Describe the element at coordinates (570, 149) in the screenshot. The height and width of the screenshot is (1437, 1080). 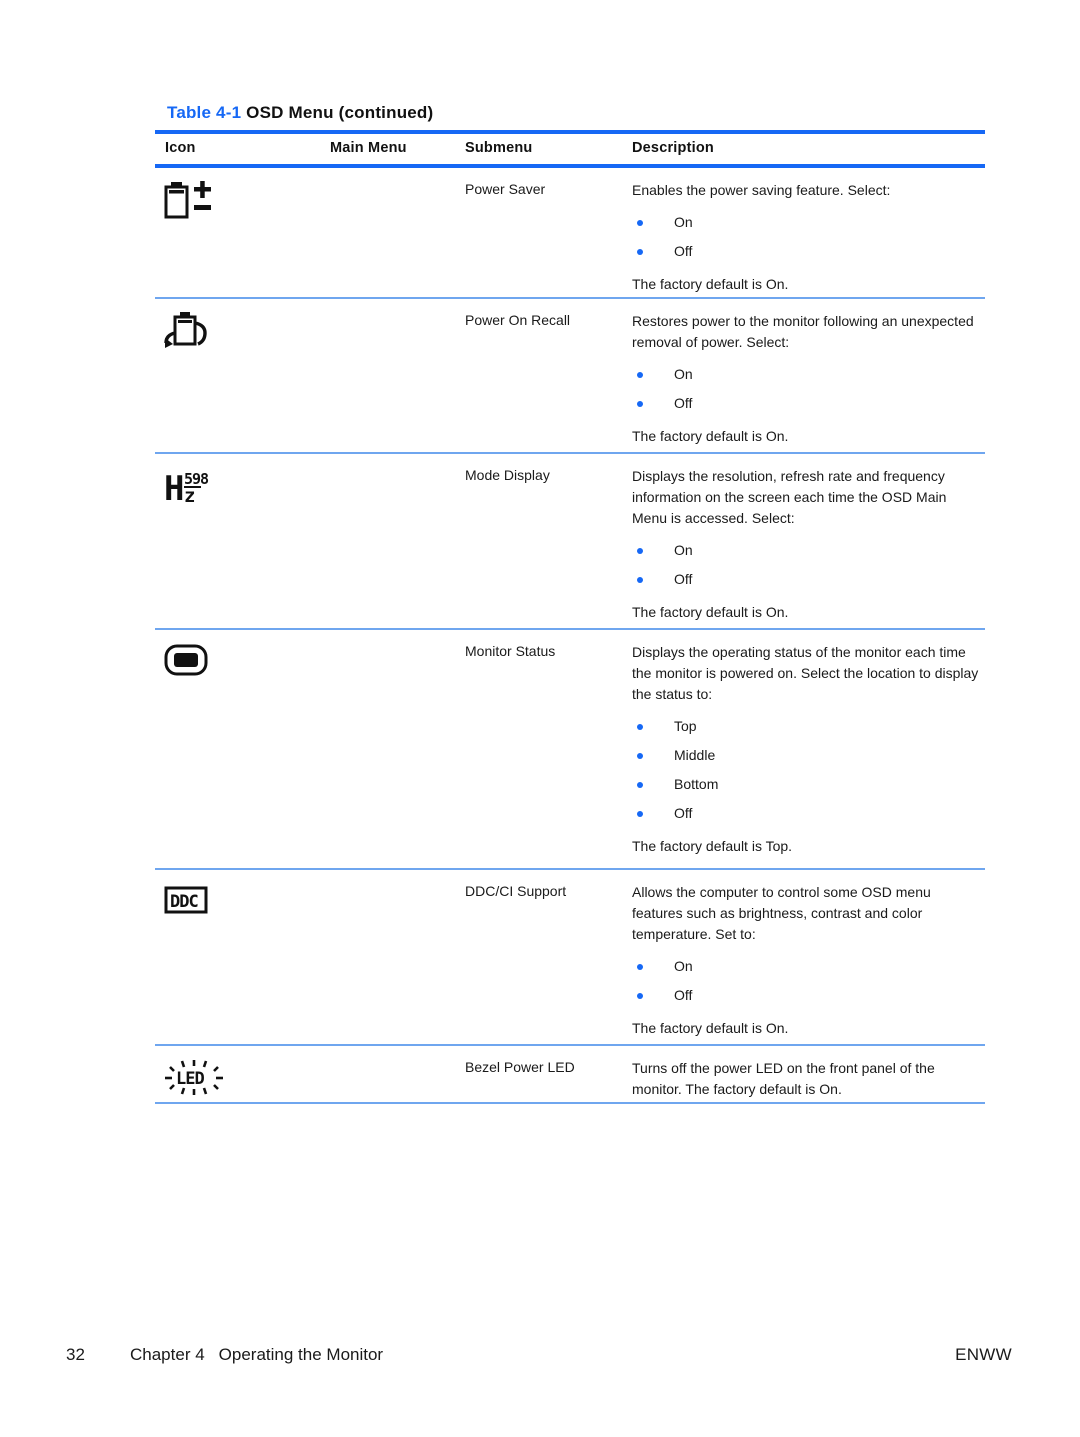
I see `table-header-row: Icon Main Menu Submenu Description` at that location.